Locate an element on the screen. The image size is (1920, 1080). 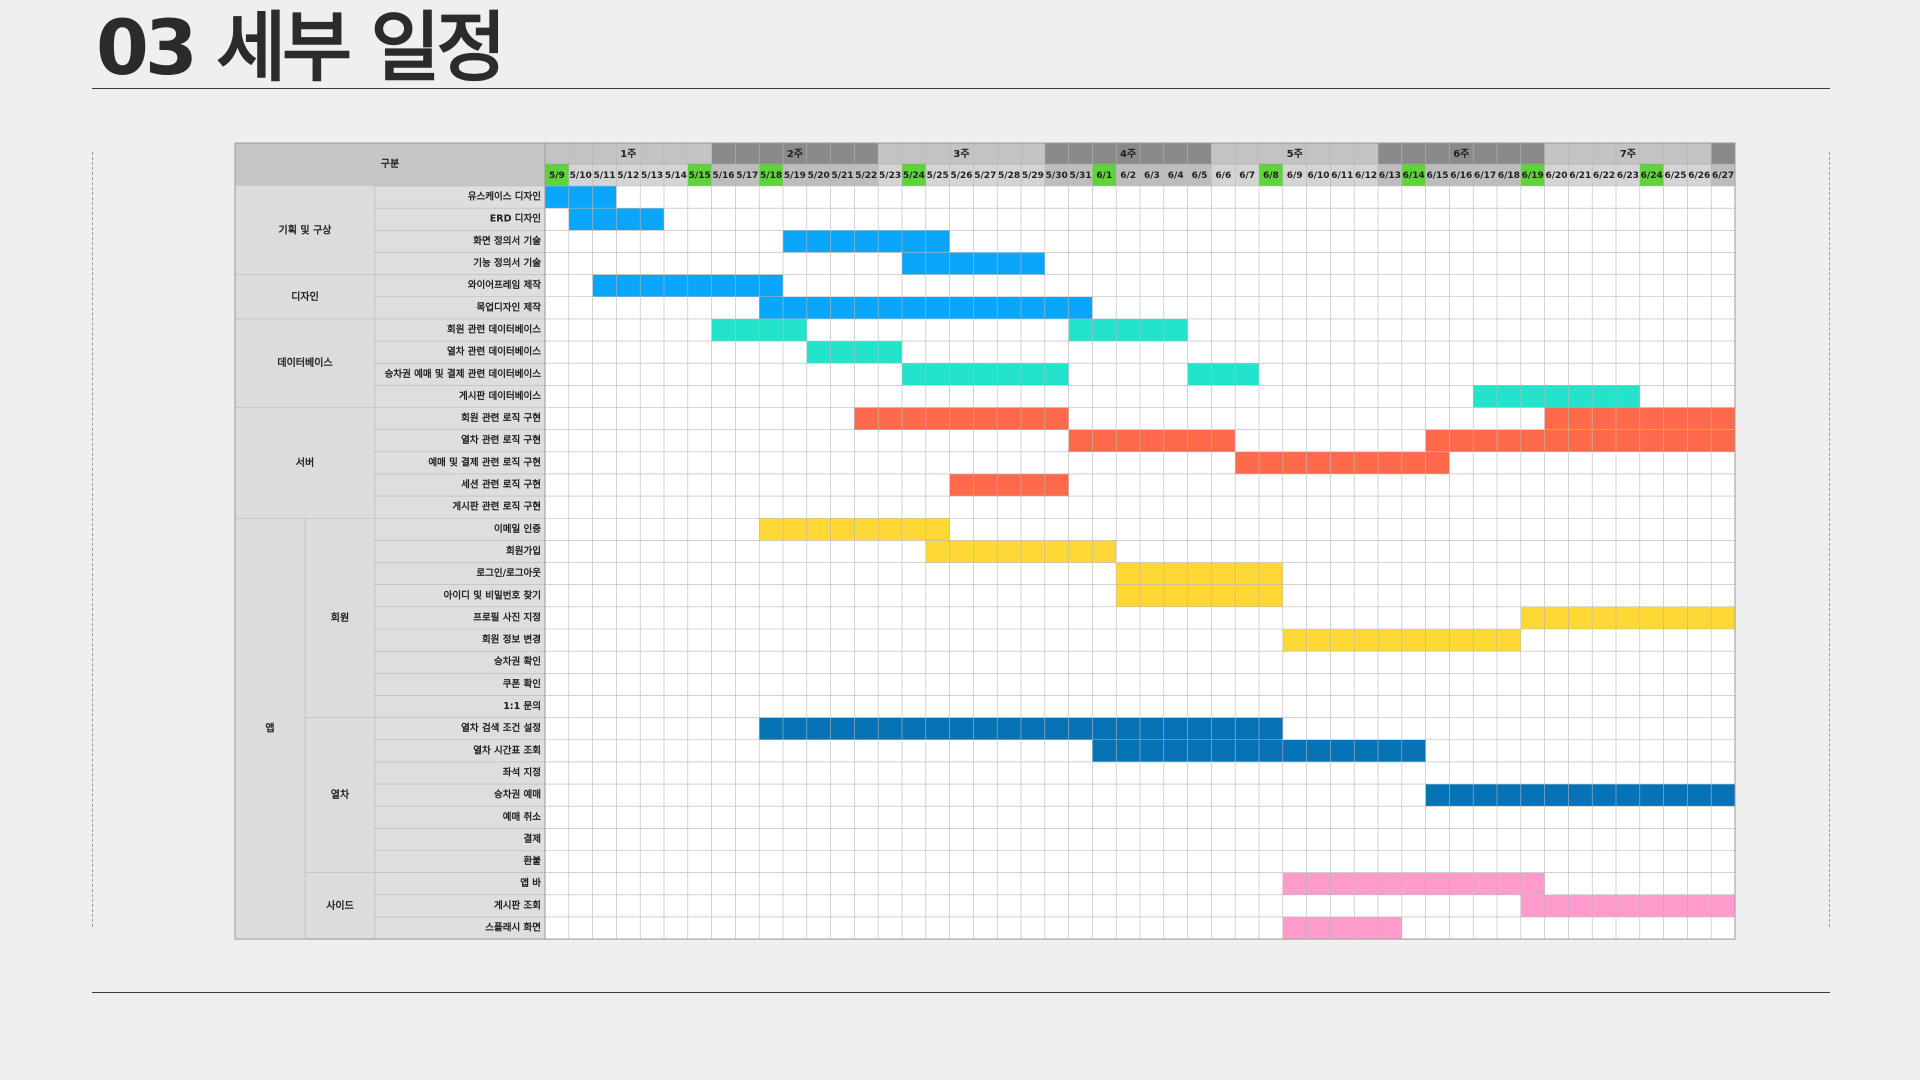
date-label: 5/19 is located at coordinates (795, 176).